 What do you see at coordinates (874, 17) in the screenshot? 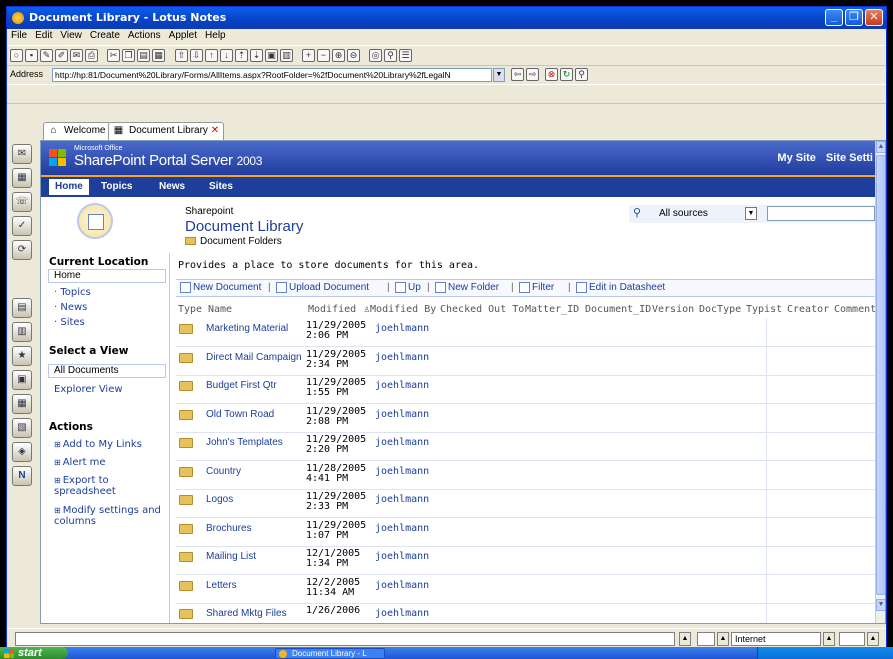
I see `close-button: ✕` at bounding box center [874, 17].